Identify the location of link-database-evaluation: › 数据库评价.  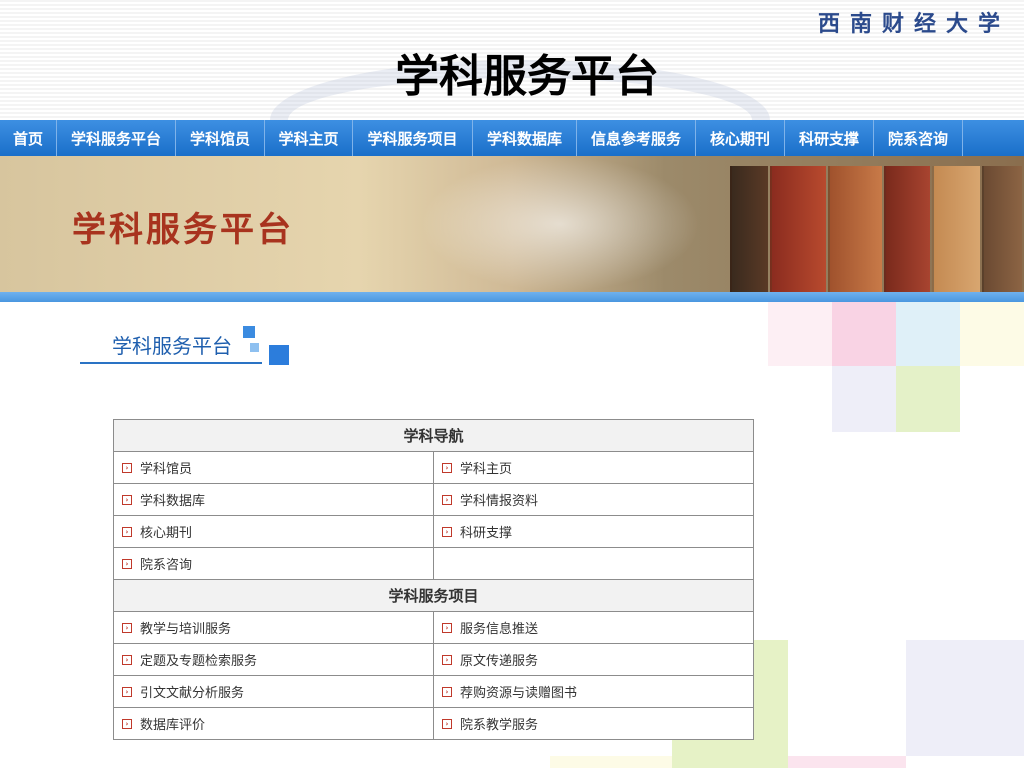
(273, 723).